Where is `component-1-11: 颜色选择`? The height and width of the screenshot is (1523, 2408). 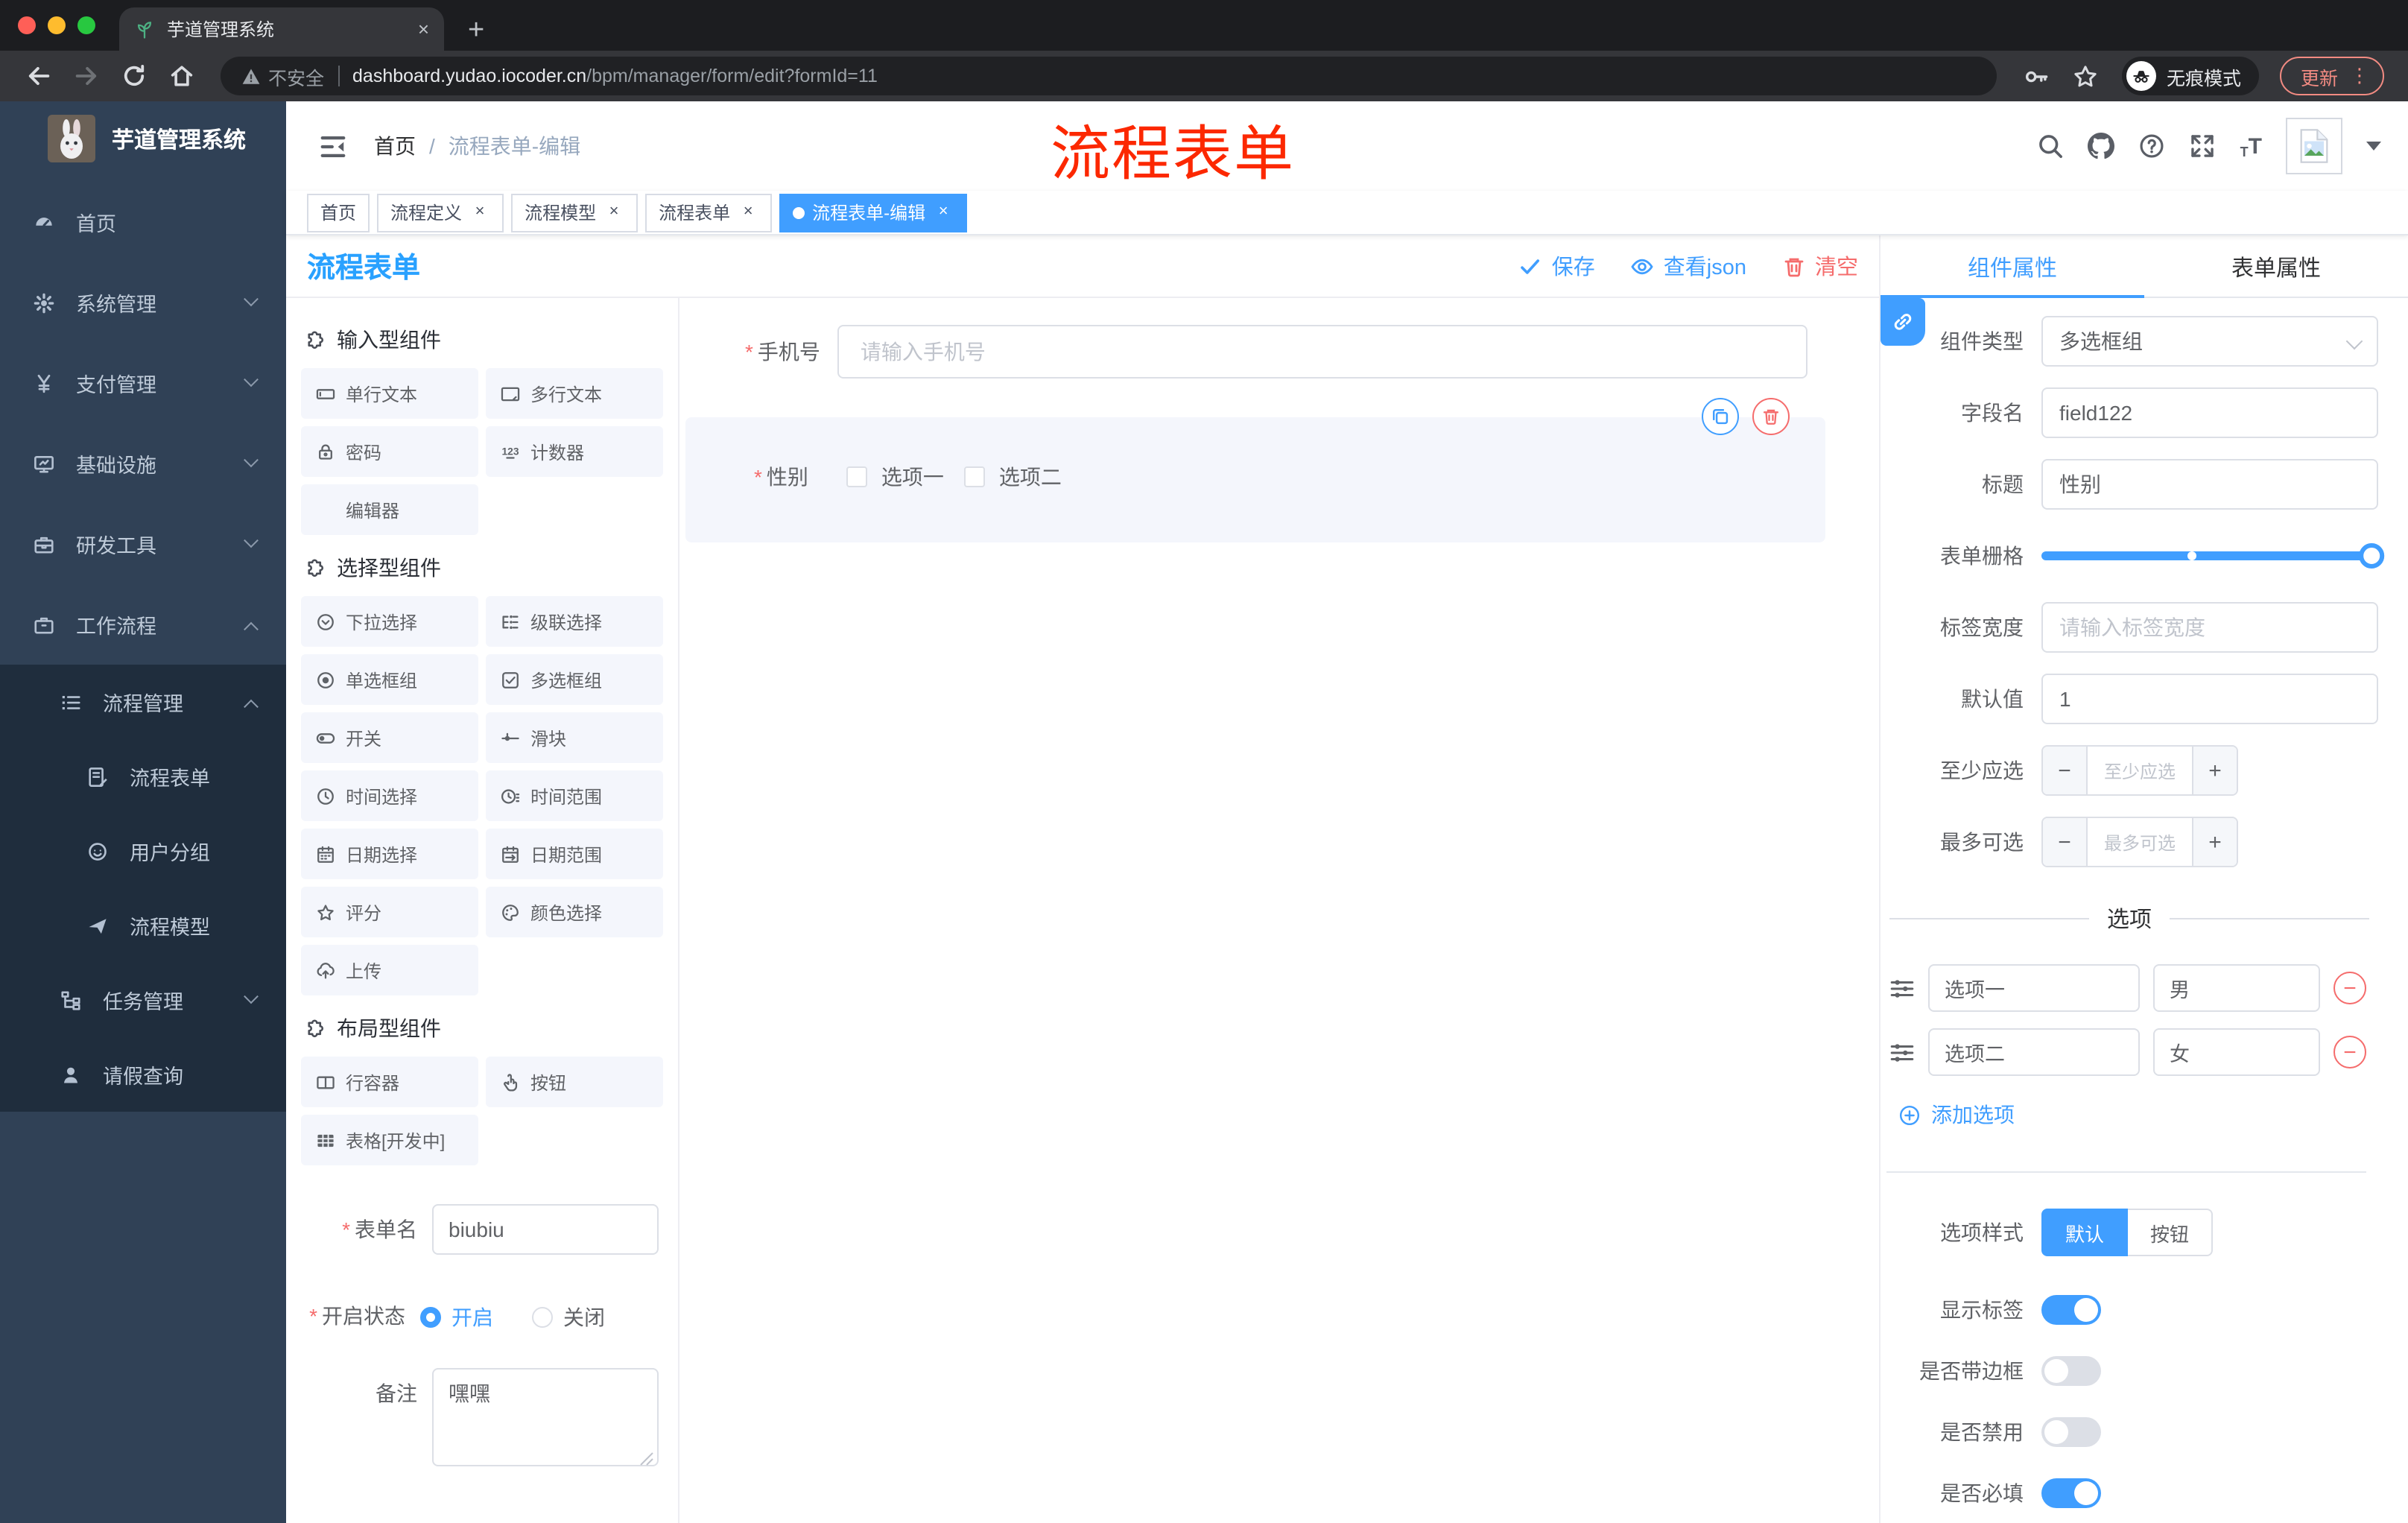 component-1-11: 颜色选择 is located at coordinates (574, 912).